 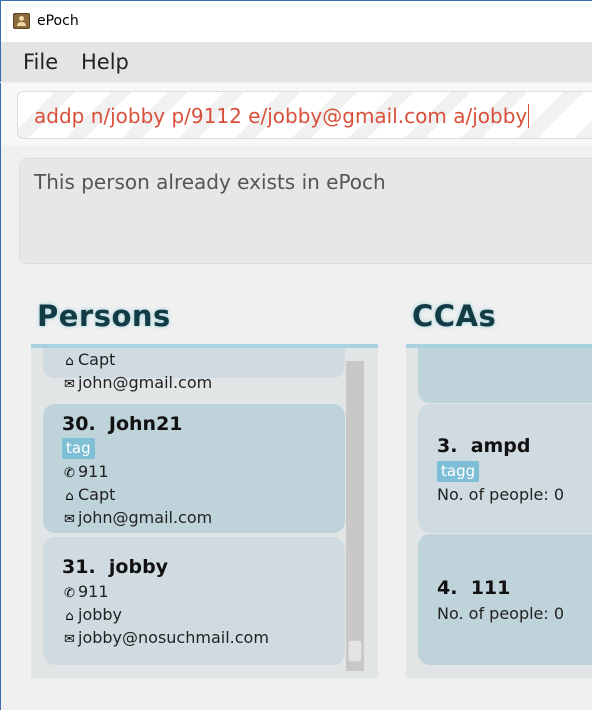 I want to click on cca-name-text: 111, so click(x=490, y=588).